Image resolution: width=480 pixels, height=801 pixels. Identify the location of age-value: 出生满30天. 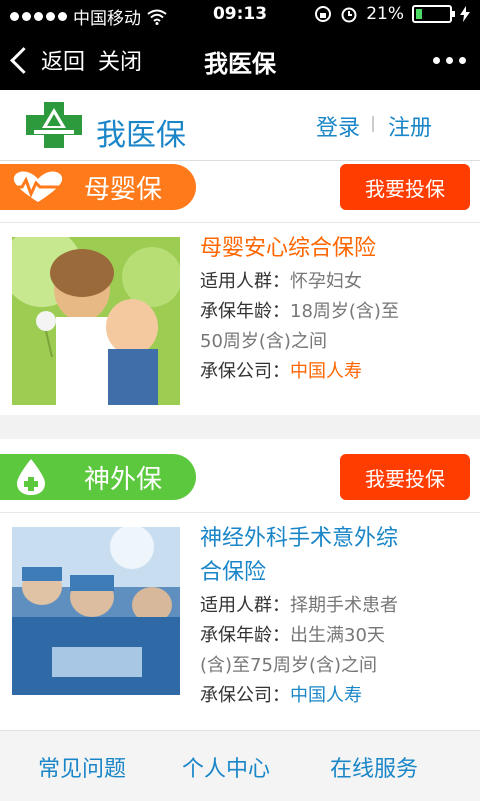
(337, 635).